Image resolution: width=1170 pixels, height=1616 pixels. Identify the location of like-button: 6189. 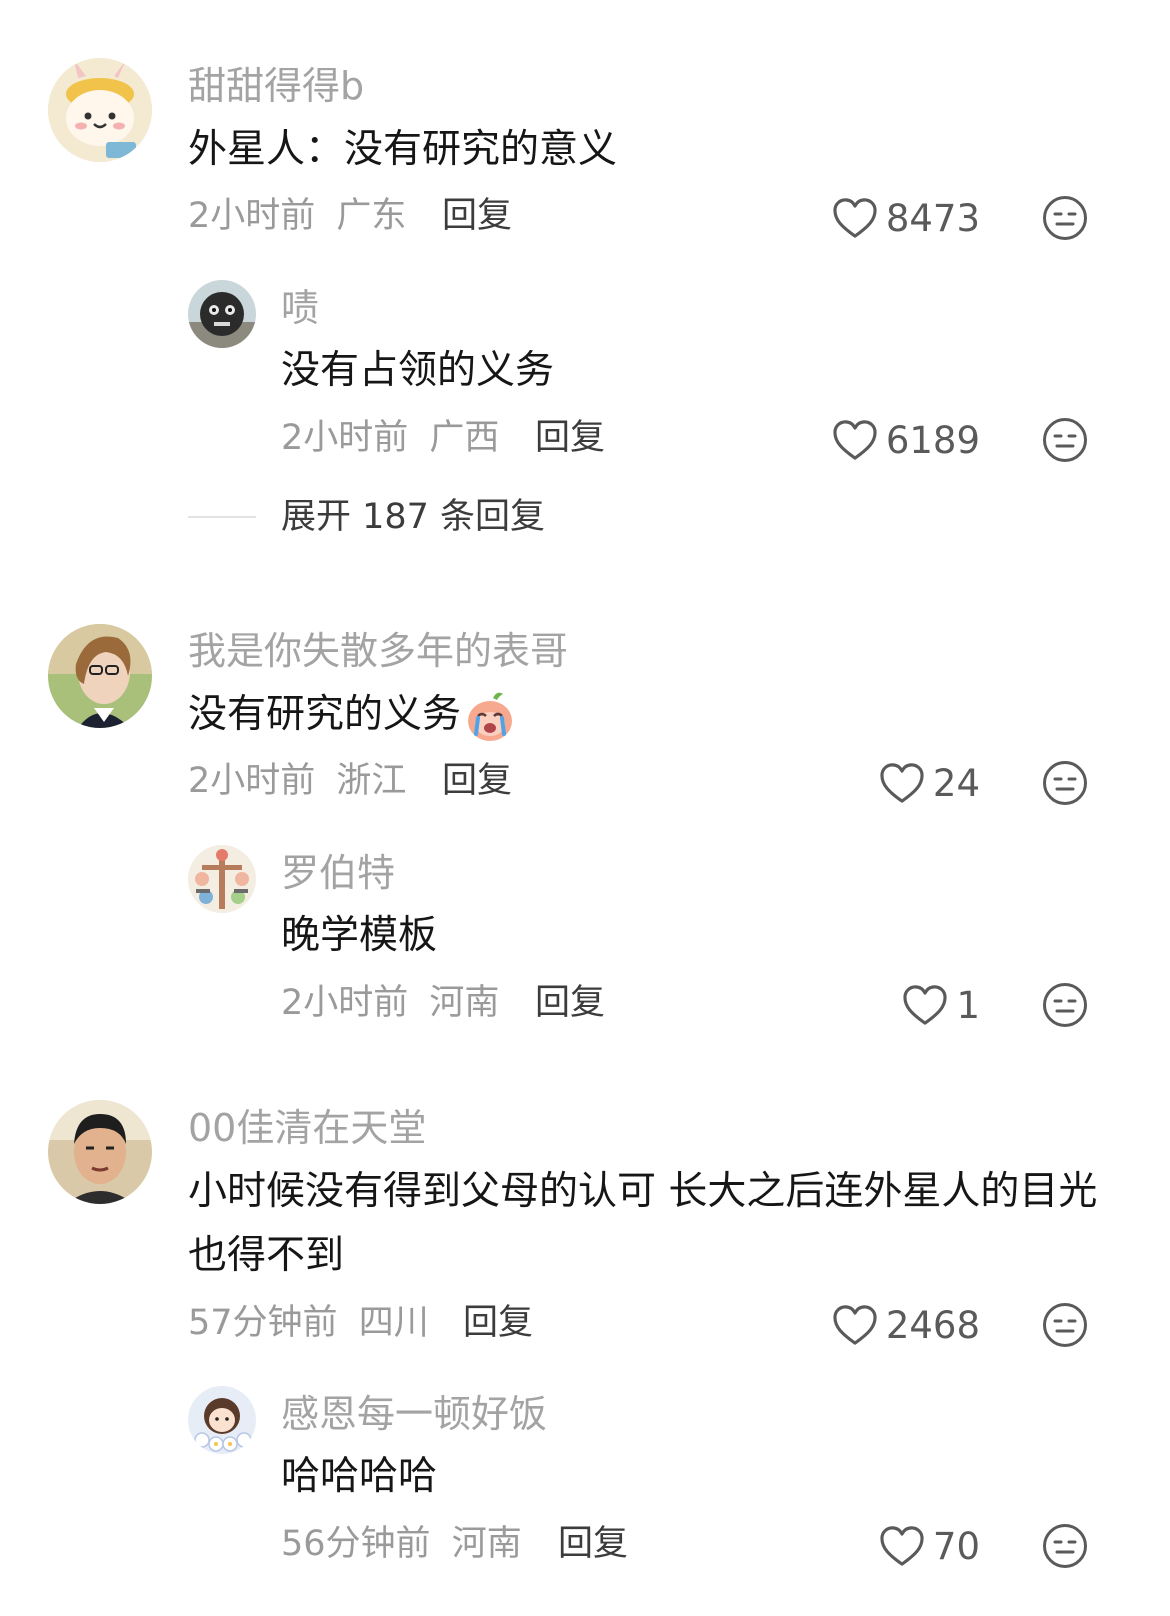
(895, 440).